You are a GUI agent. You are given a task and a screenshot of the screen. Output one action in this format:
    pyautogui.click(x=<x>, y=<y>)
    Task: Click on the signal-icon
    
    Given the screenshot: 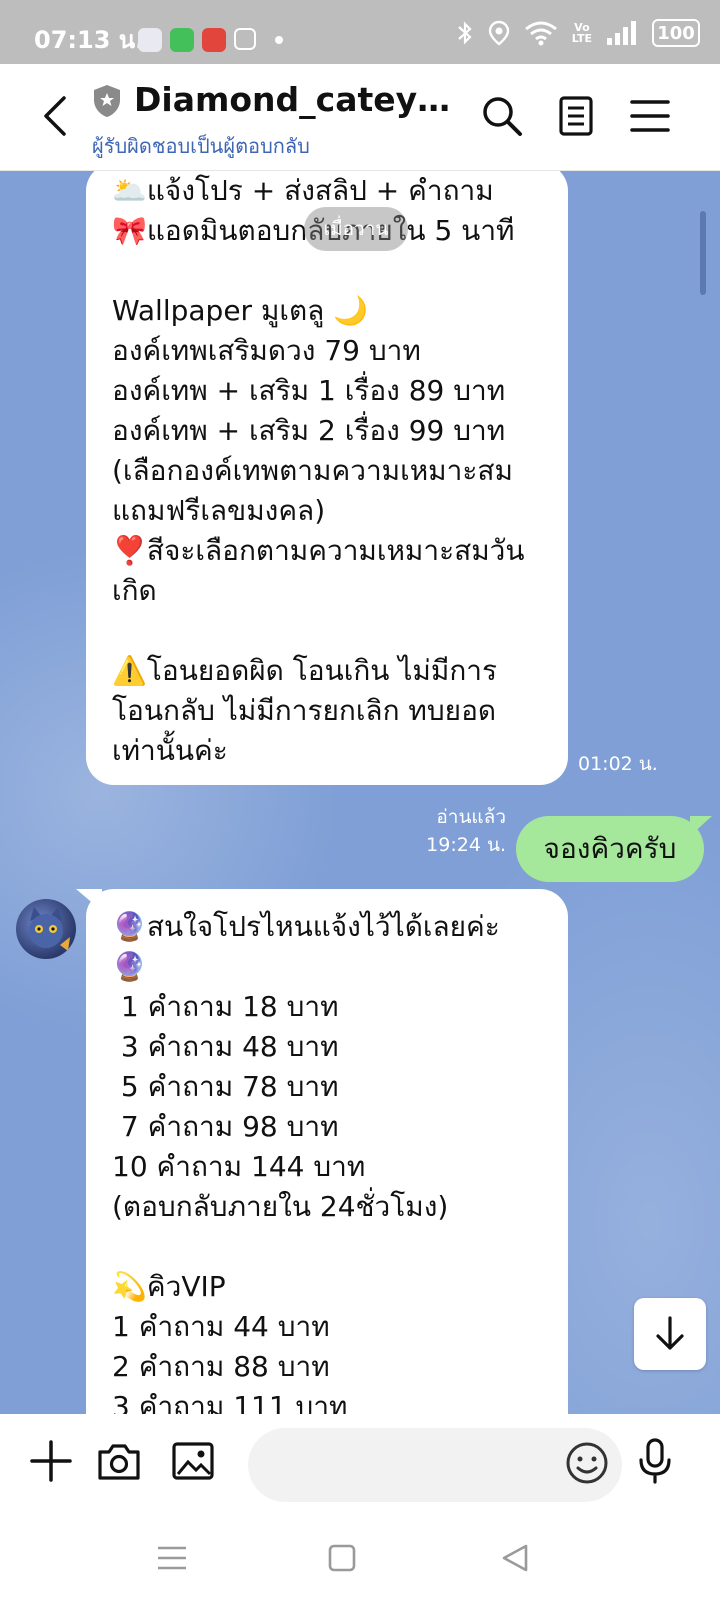 What is the action you would take?
    pyautogui.click(x=621, y=33)
    